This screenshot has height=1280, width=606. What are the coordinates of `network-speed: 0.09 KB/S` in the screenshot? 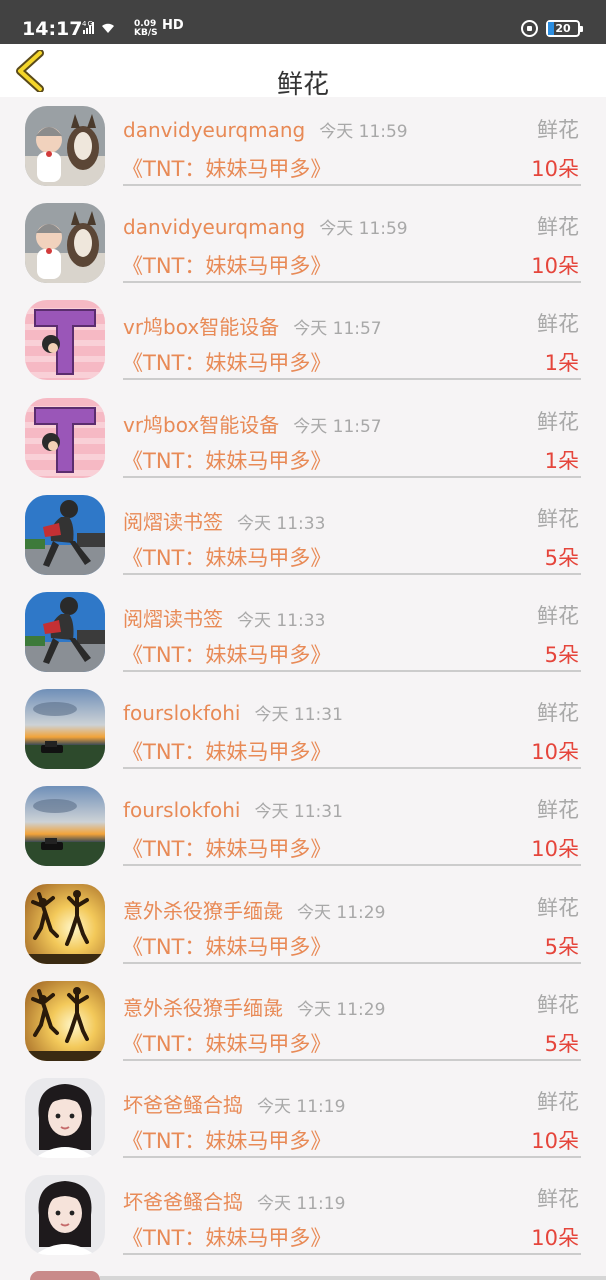 It's located at (146, 28).